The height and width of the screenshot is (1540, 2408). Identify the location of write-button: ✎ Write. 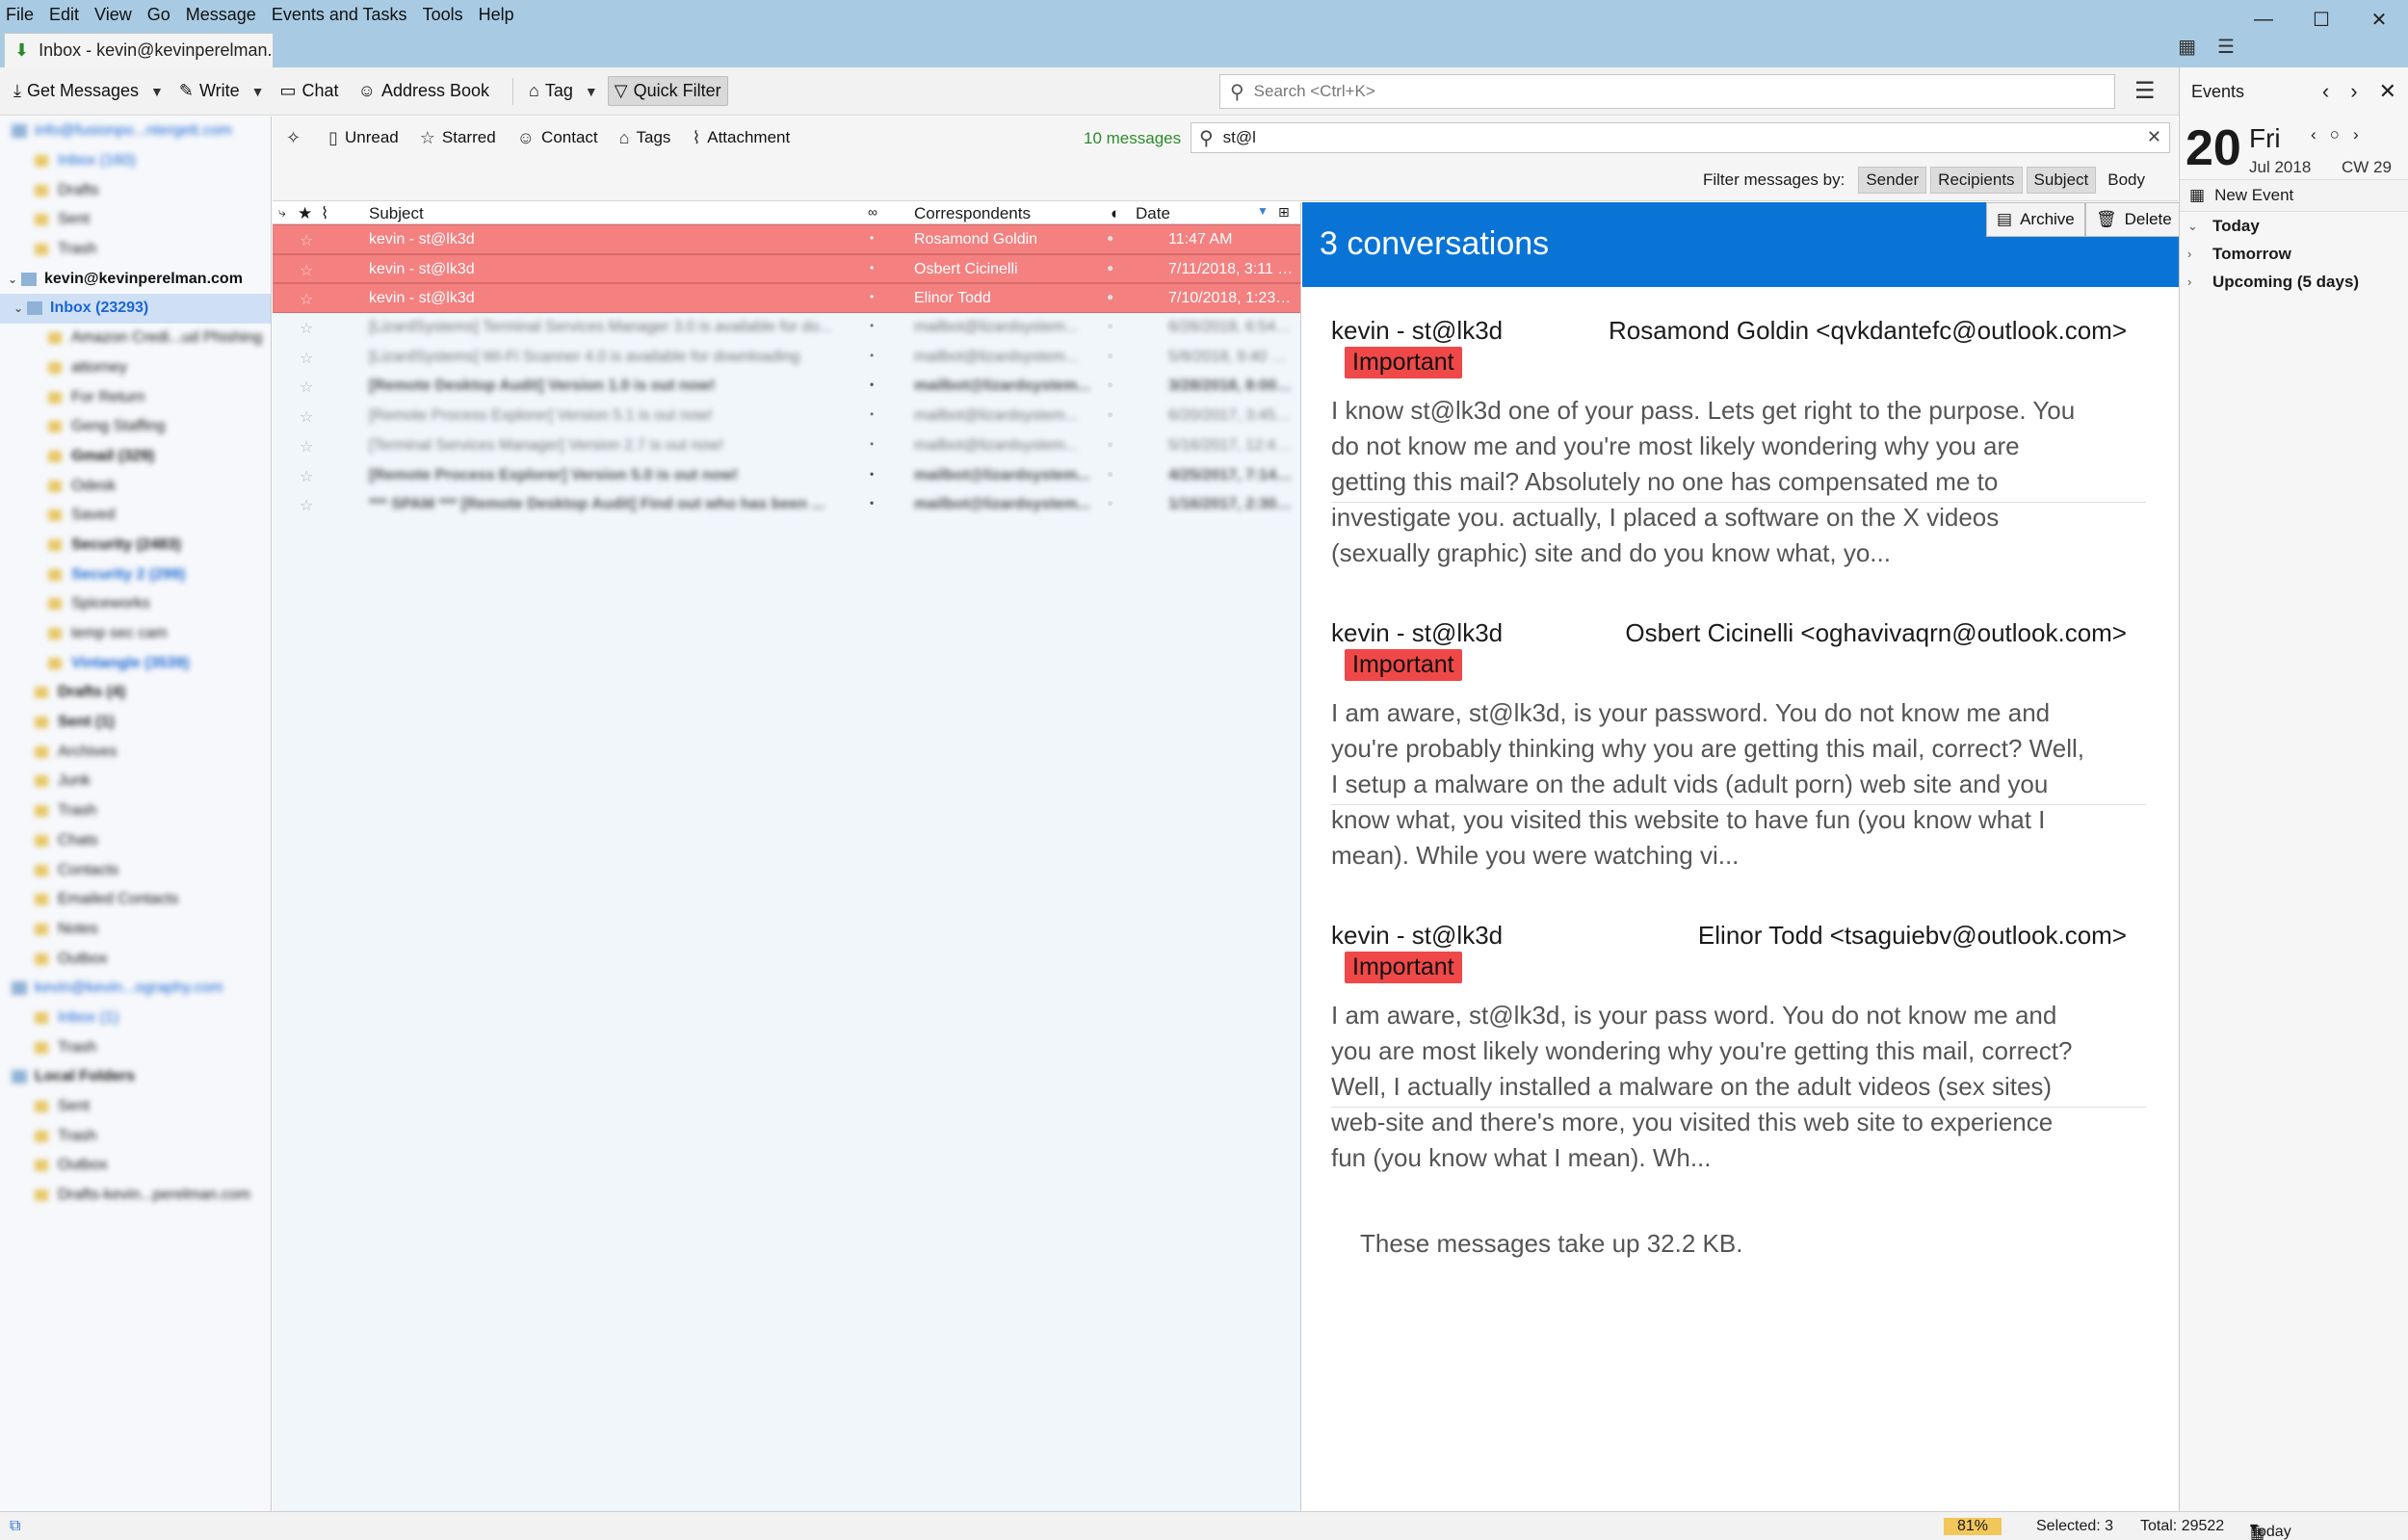
(209, 91).